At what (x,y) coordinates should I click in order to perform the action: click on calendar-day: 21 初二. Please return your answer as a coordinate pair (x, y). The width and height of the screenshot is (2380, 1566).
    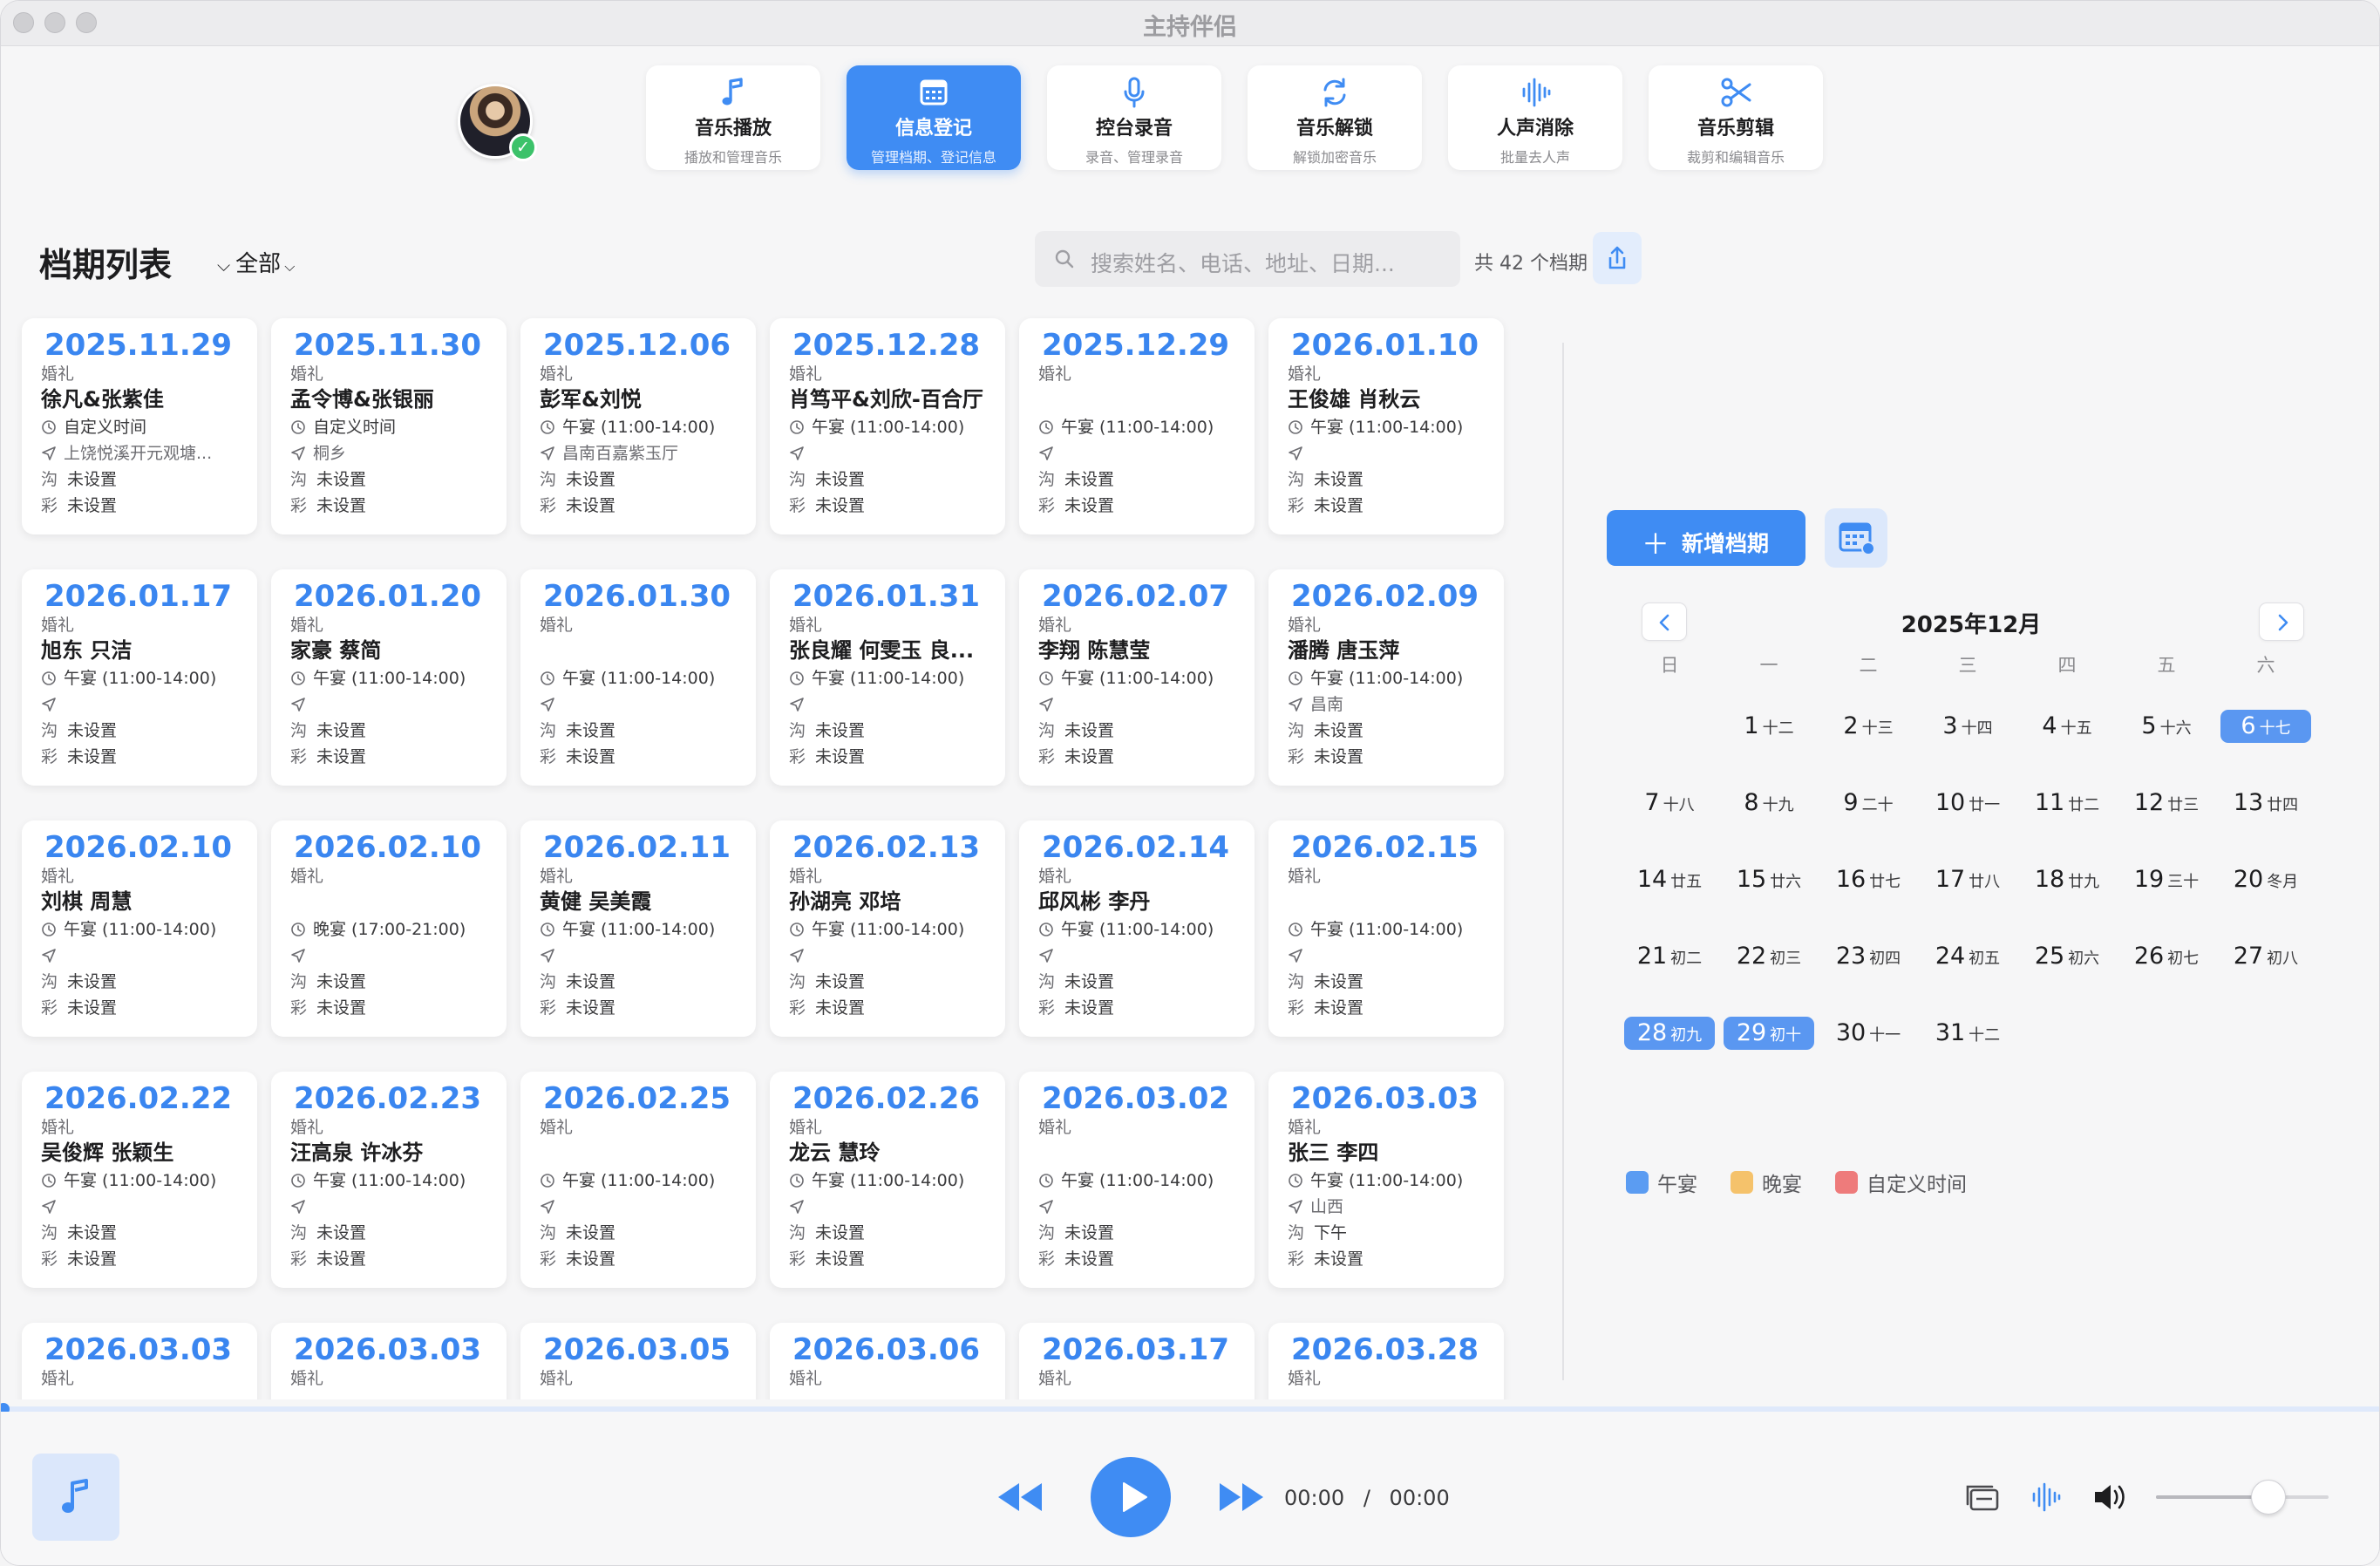
    Looking at the image, I should click on (1669, 956).